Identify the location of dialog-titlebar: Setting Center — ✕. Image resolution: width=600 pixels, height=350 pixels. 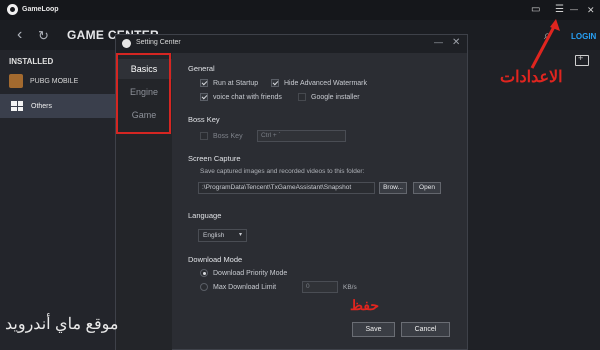
(291, 44).